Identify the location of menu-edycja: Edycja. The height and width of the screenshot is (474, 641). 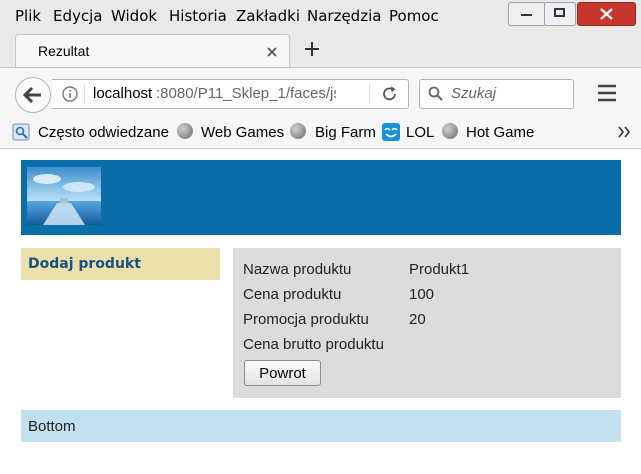
(77, 16).